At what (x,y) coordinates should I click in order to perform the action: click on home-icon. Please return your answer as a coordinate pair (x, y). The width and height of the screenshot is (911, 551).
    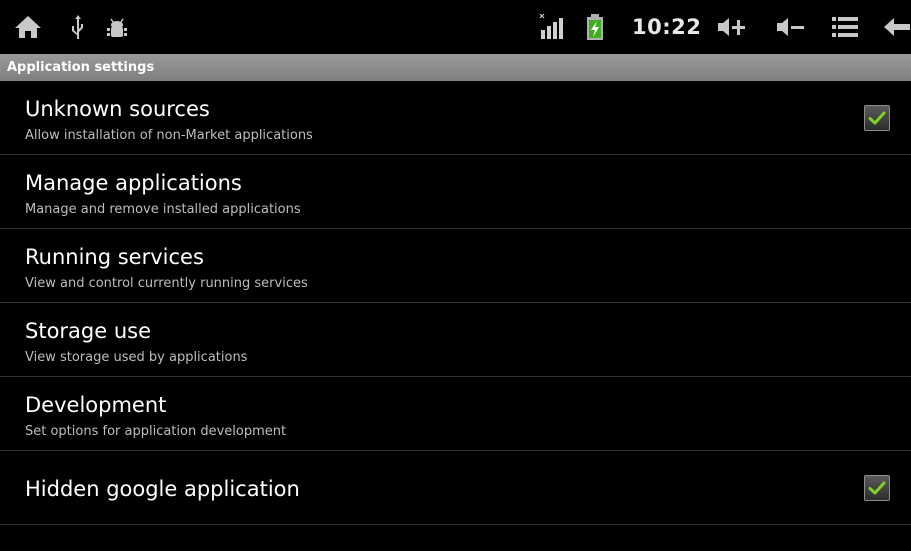
    Looking at the image, I should click on (28, 27).